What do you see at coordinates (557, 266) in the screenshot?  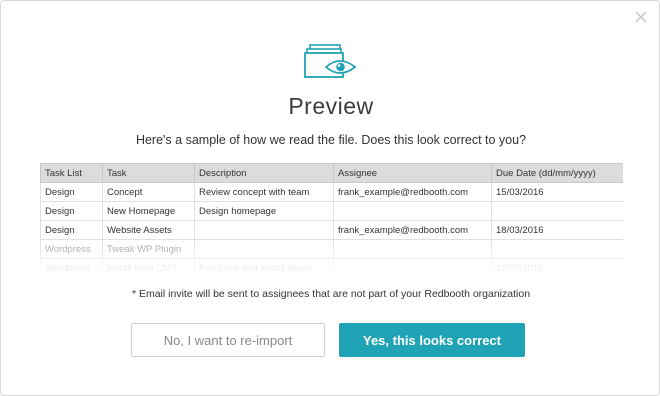 I see `table-cell: 22/03/2016` at bounding box center [557, 266].